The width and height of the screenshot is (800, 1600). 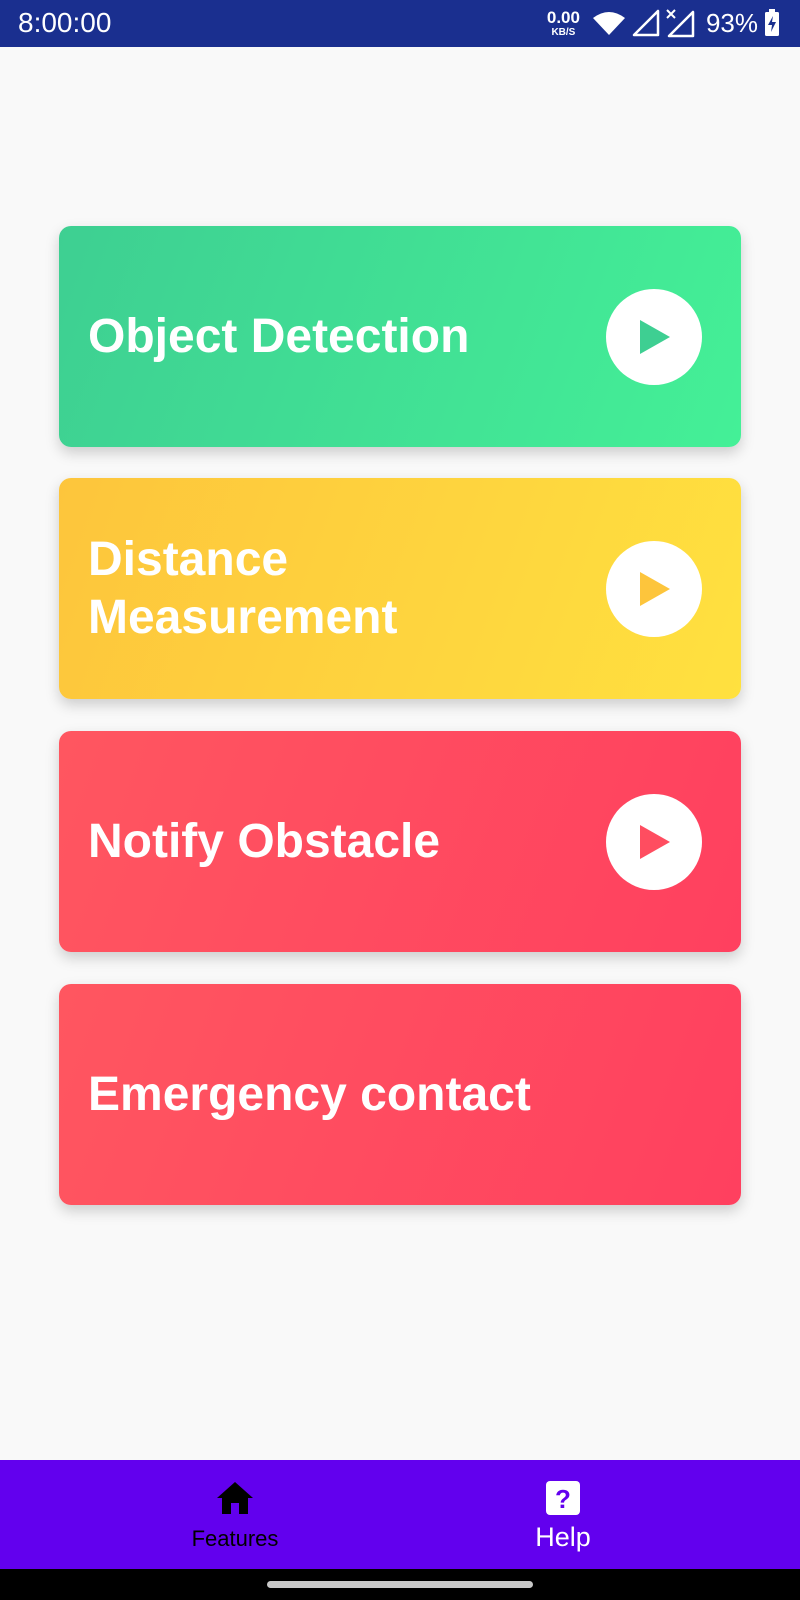 What do you see at coordinates (646, 23) in the screenshot?
I see `signal-icon` at bounding box center [646, 23].